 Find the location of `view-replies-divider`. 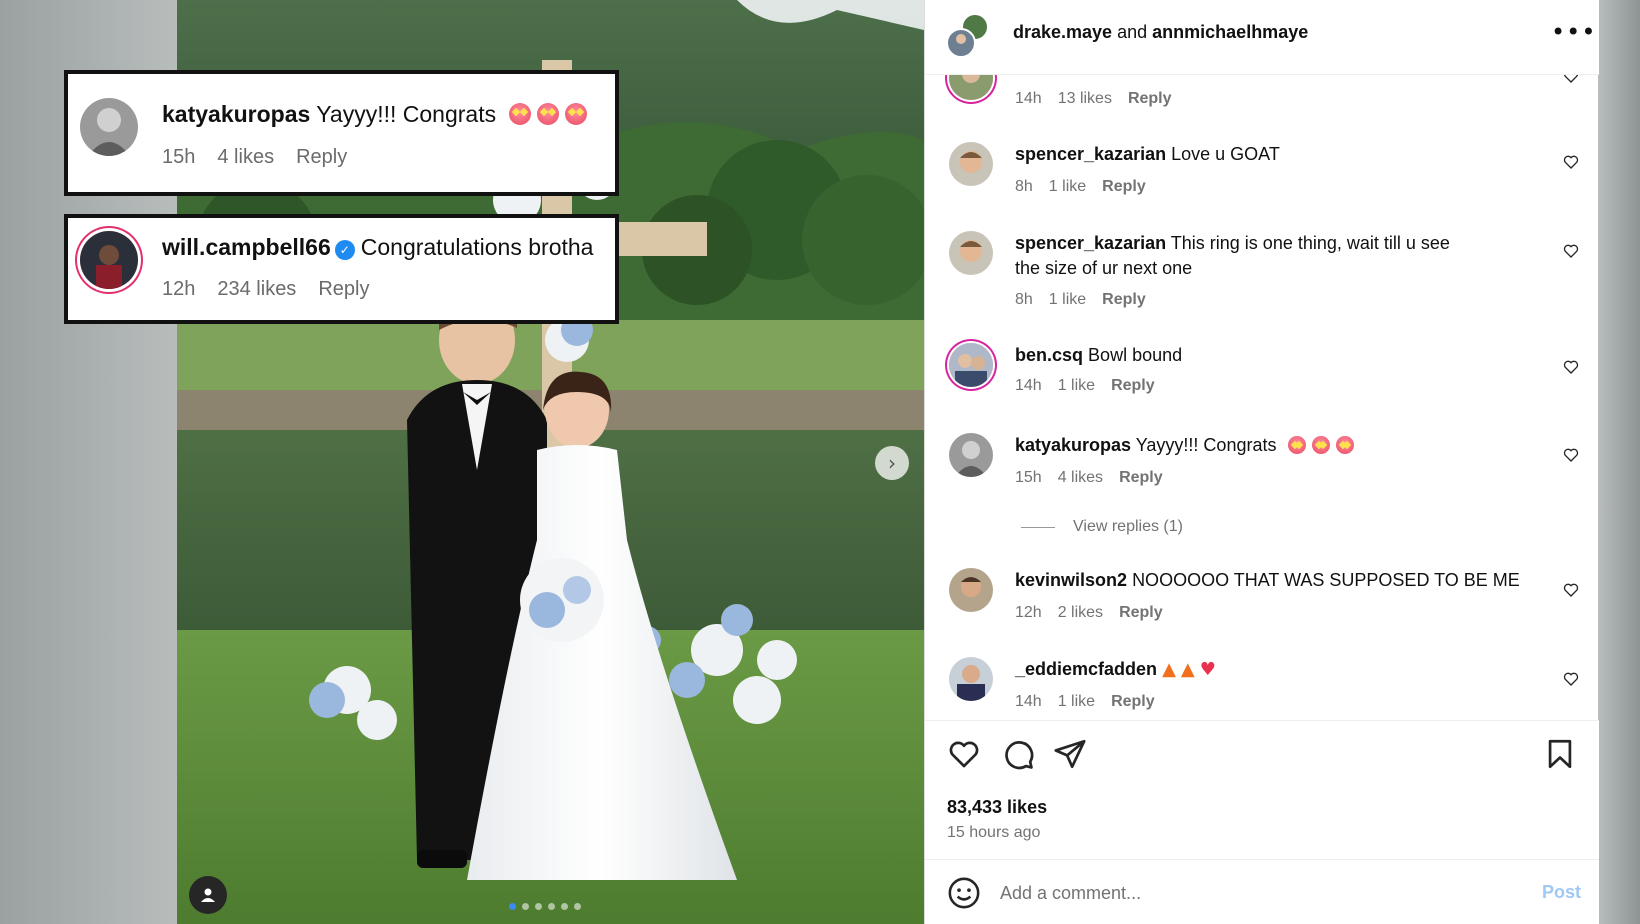

view-replies-divider is located at coordinates (1038, 527).